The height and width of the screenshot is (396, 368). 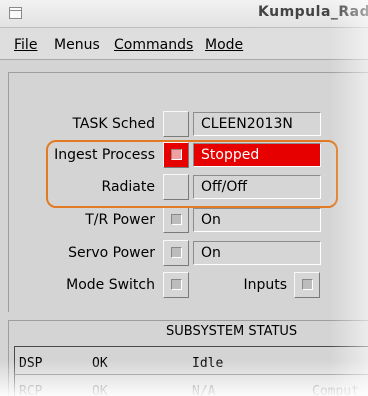 What do you see at coordinates (208, 363) in the screenshot?
I see `subsystem-state: Idle` at bounding box center [208, 363].